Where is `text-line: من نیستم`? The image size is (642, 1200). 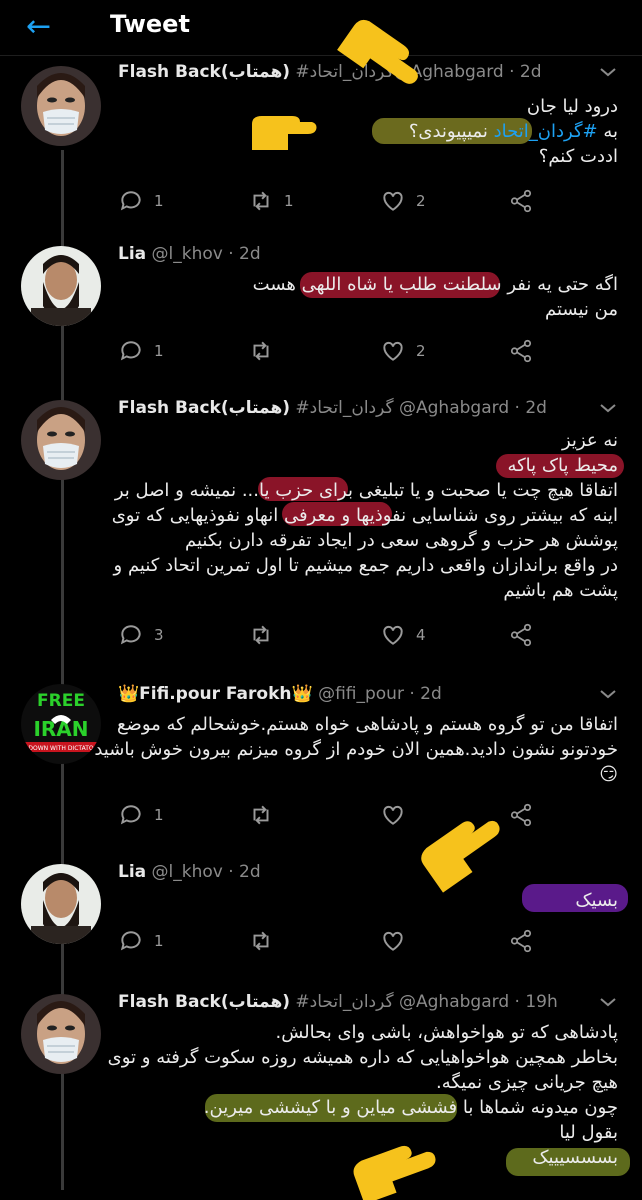 text-line: من نیستم is located at coordinates (581, 309).